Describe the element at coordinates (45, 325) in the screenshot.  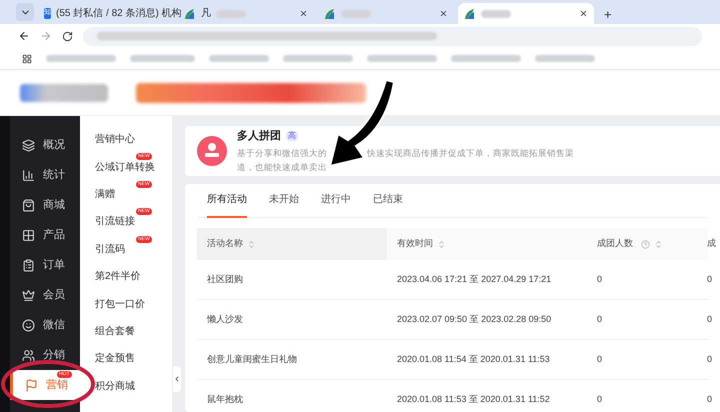
I see `sidebar-item: 微信` at that location.